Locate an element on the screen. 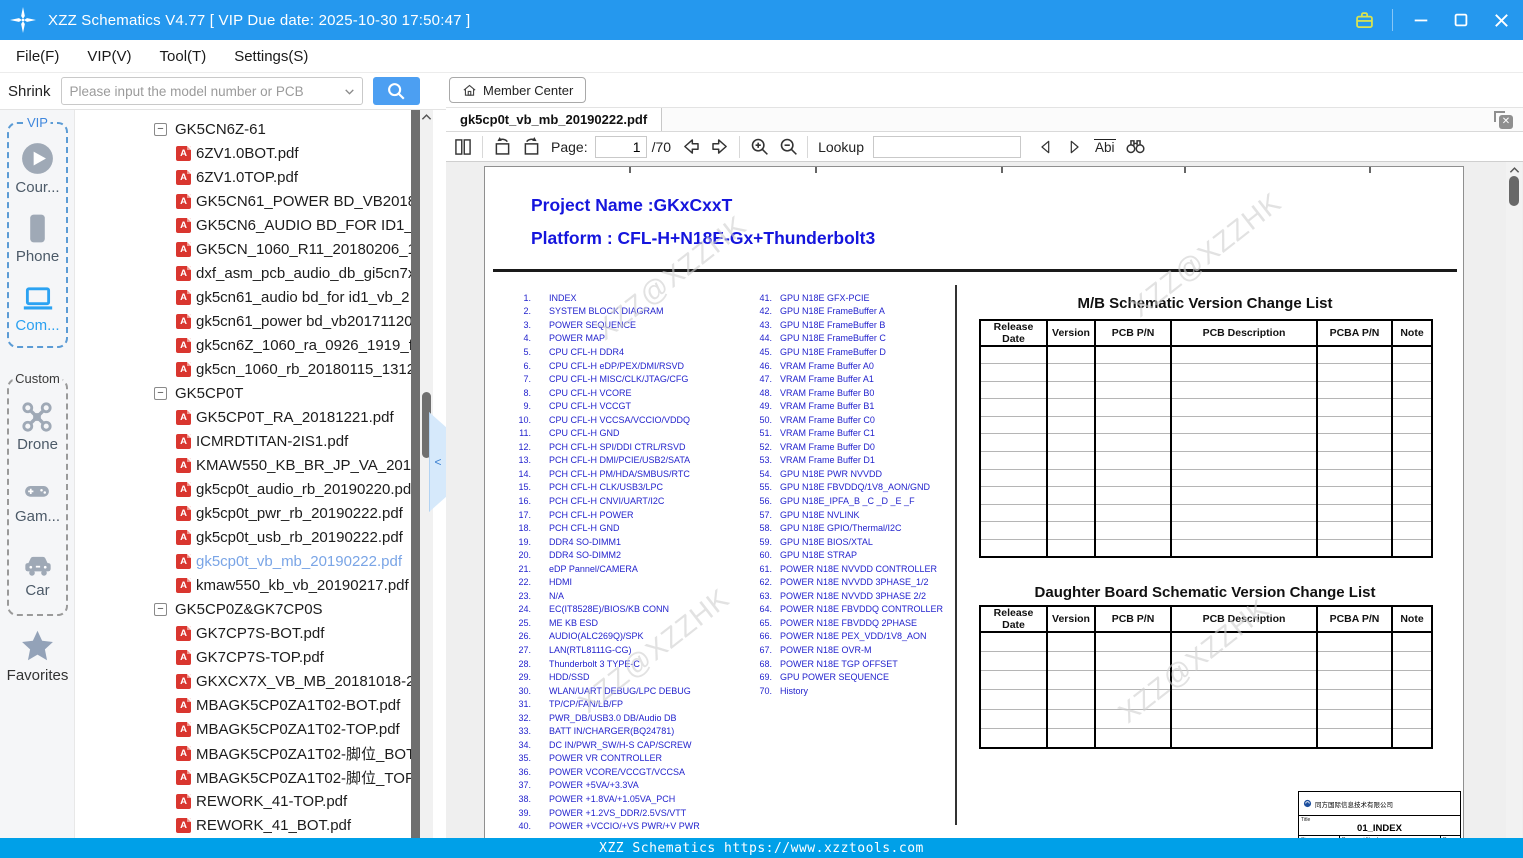 This screenshot has width=1523, height=858. sidebar-item-car: Car is located at coordinates (38, 573).